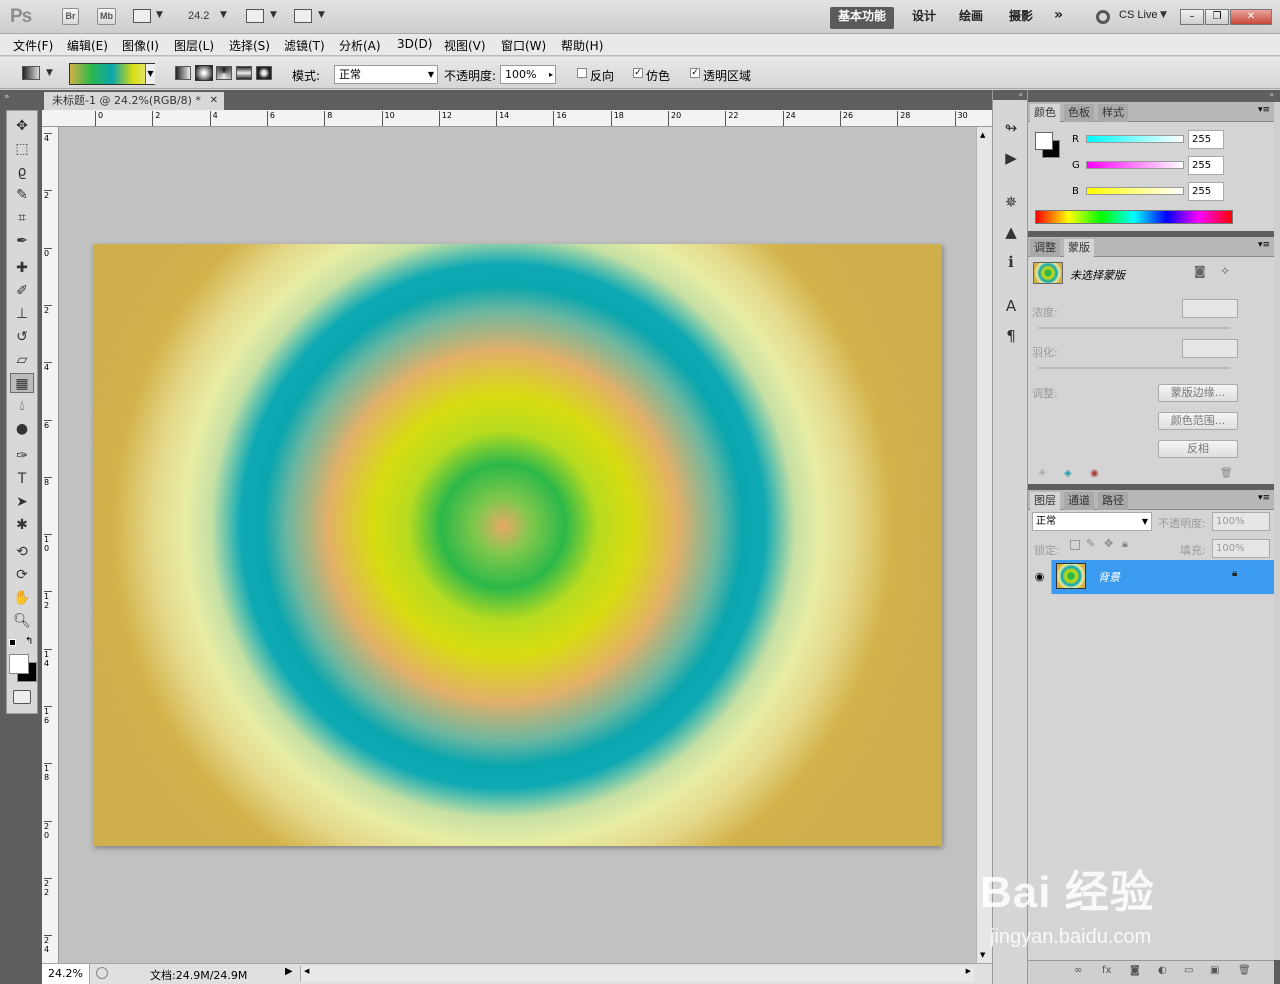 Image resolution: width=1280 pixels, height=984 pixels. What do you see at coordinates (1125, 544) in the screenshot?
I see `lock-all-icon: 🔒︎` at bounding box center [1125, 544].